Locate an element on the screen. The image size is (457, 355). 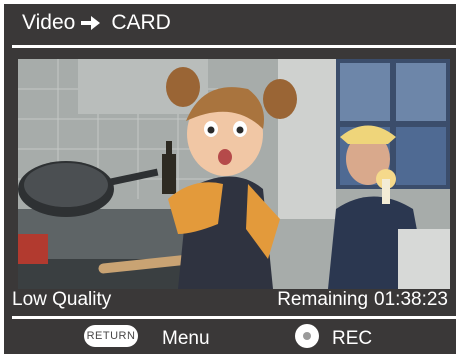
remaining-time: Remaining 01:38:23 is located at coordinates (362, 300).